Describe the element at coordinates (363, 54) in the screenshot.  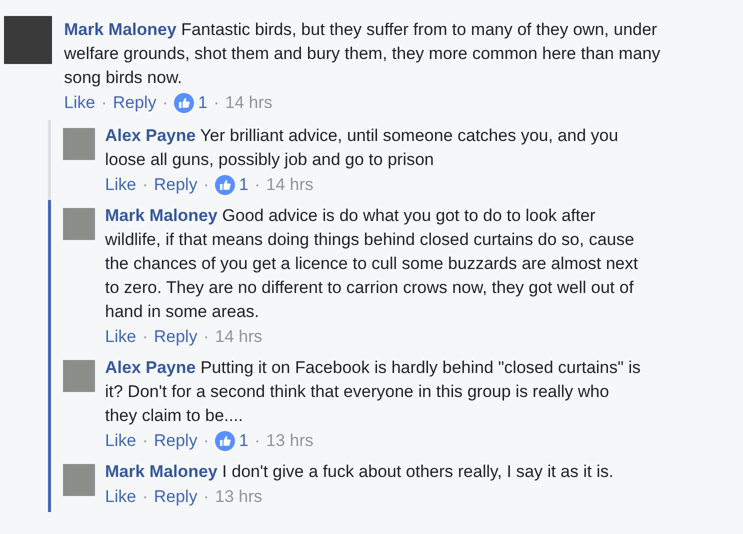
I see `comment-text: Mark Maloney Fantastic birds, but they suffer from to many of they own, under welfare grounds, shot them and bury them, they more common here than many song birds now.` at that location.